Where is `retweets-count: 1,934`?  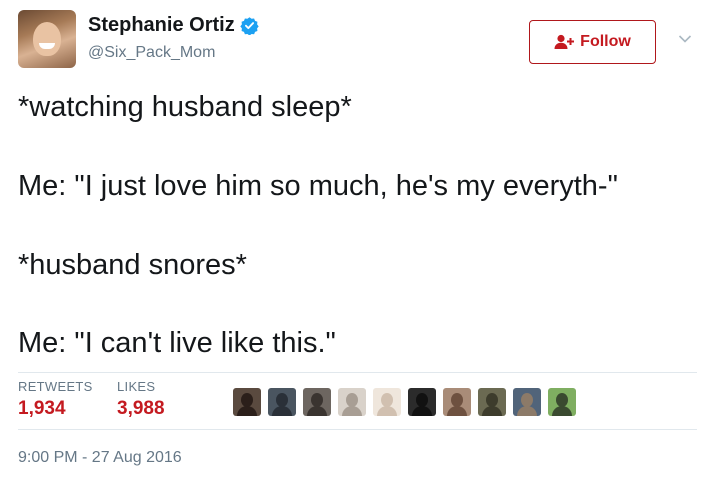 retweets-count: 1,934 is located at coordinates (42, 409).